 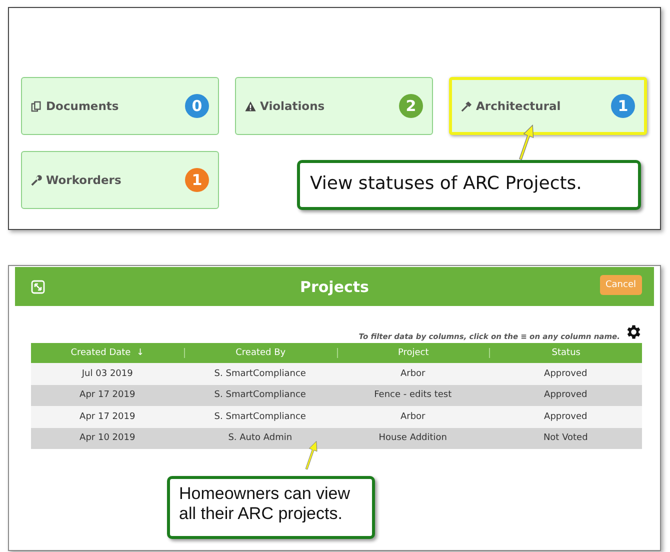 What do you see at coordinates (36, 180) in the screenshot?
I see `wrench-icon` at bounding box center [36, 180].